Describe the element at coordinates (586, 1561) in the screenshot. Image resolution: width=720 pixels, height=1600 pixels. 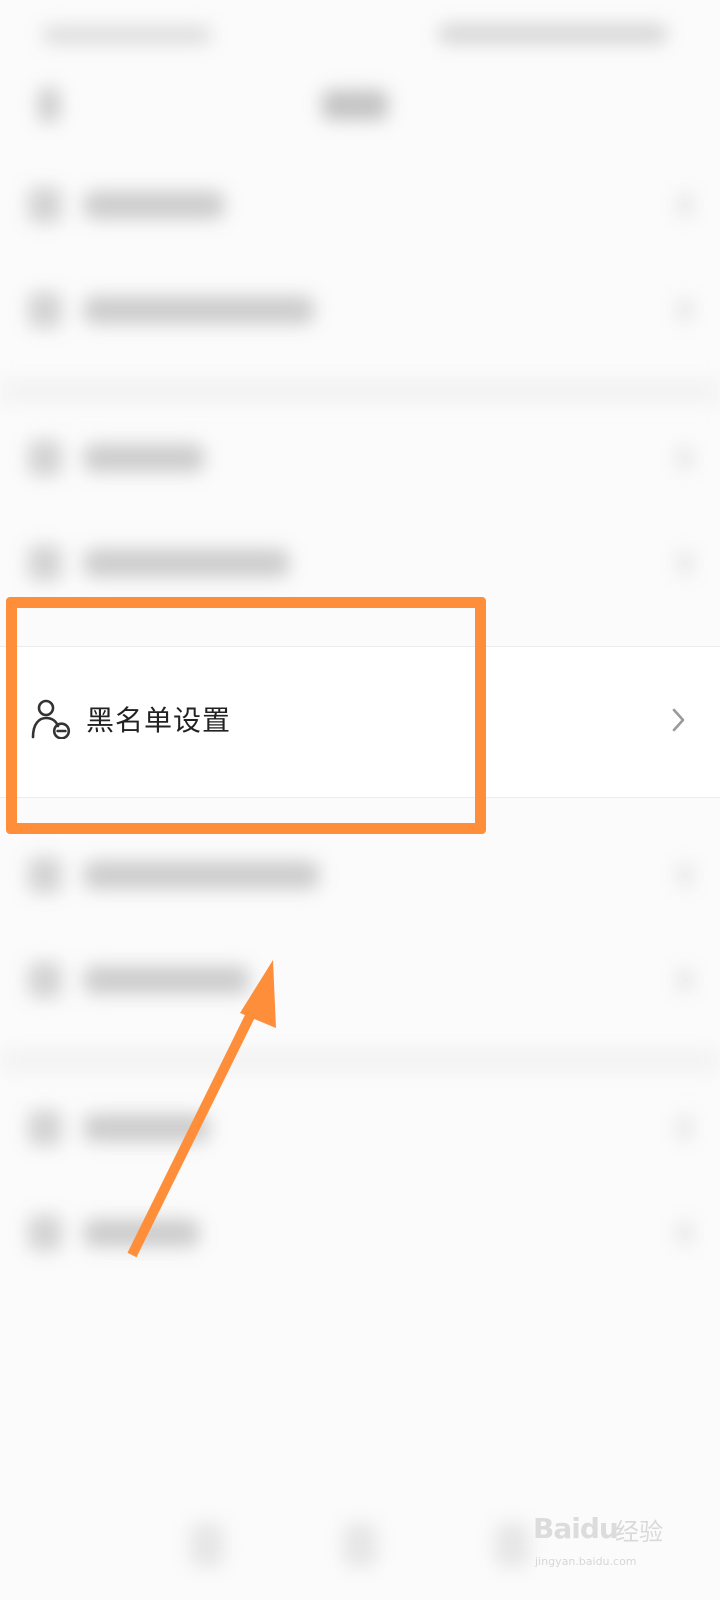
I see `watermark-domain: jingyan.baidu.com` at that location.